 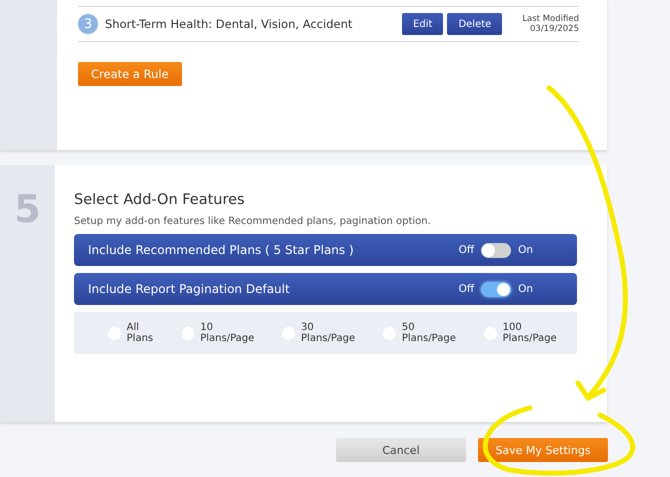 I want to click on modified-date: 03/19/2025, so click(x=554, y=29).